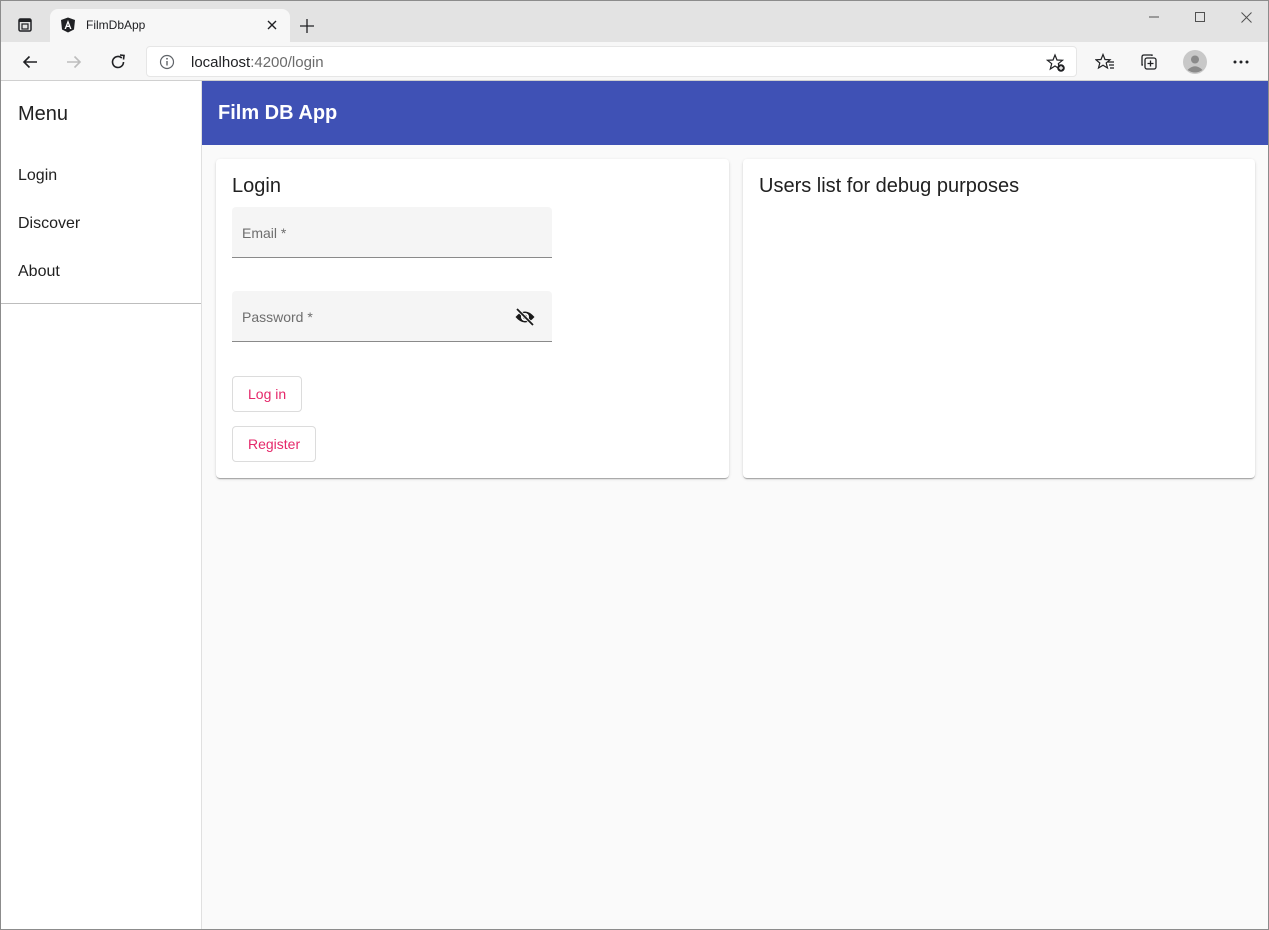 The width and height of the screenshot is (1269, 930). What do you see at coordinates (101, 303) in the screenshot?
I see `nav-divider` at bounding box center [101, 303].